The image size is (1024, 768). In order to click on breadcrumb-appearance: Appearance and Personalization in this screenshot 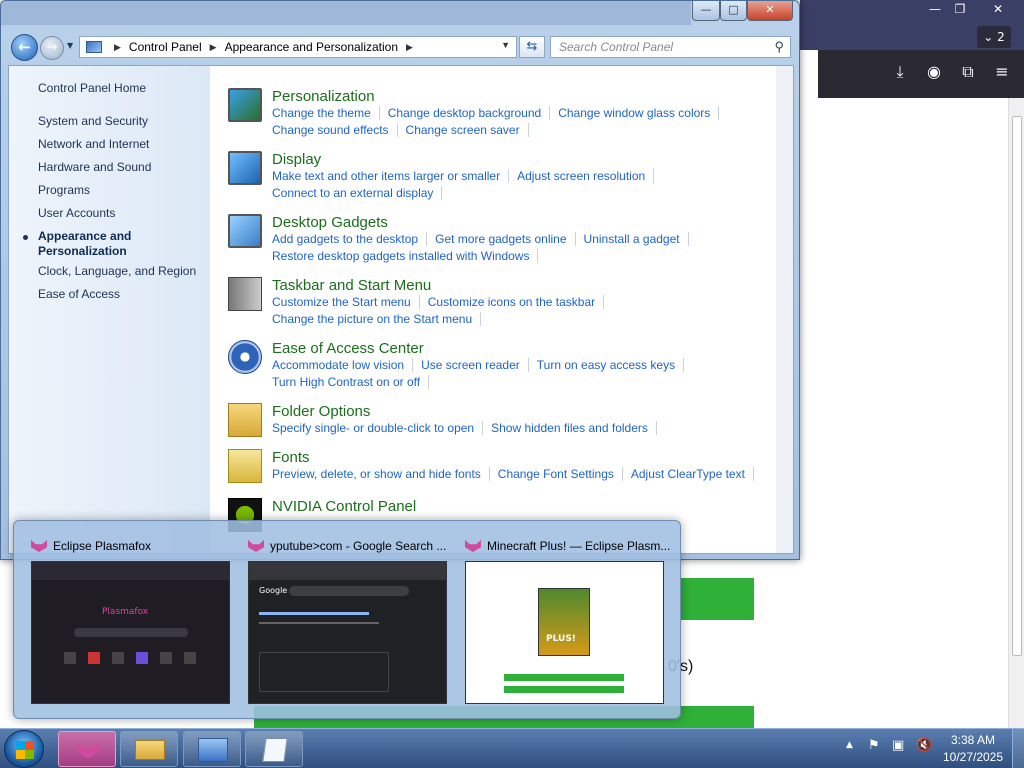, I will do `click(311, 47)`.